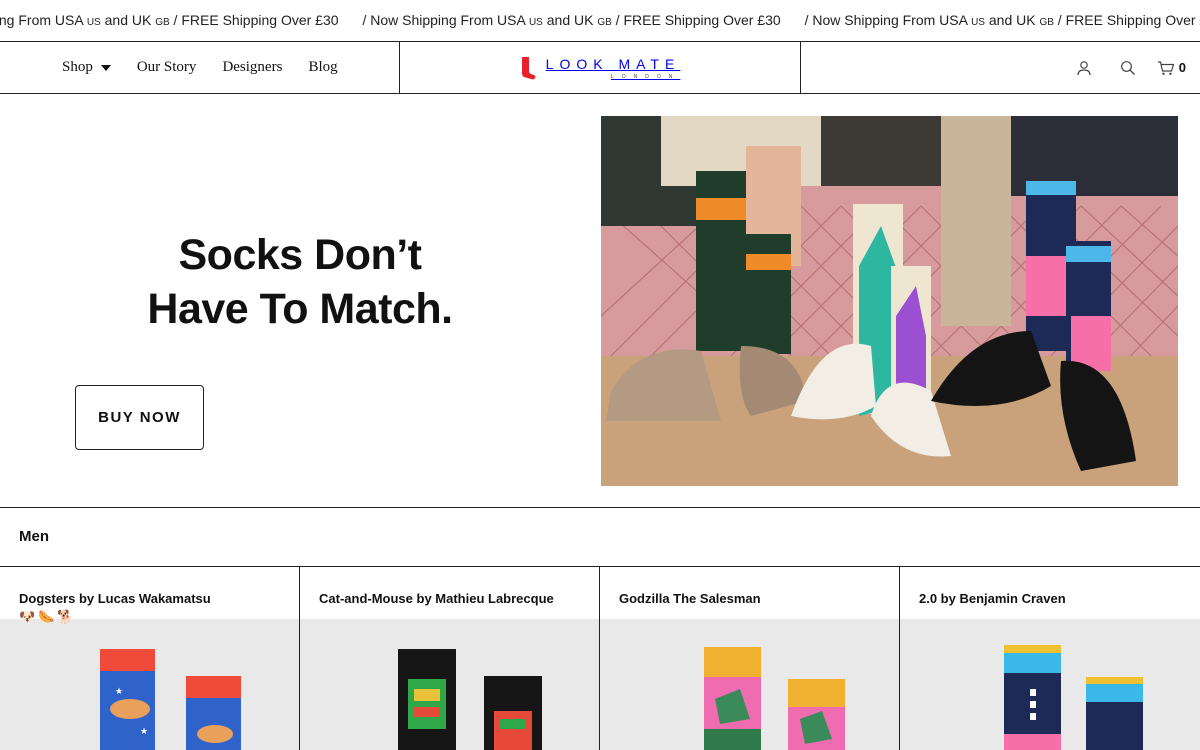  I want to click on logo-text: LOOK MATE, so click(613, 63).